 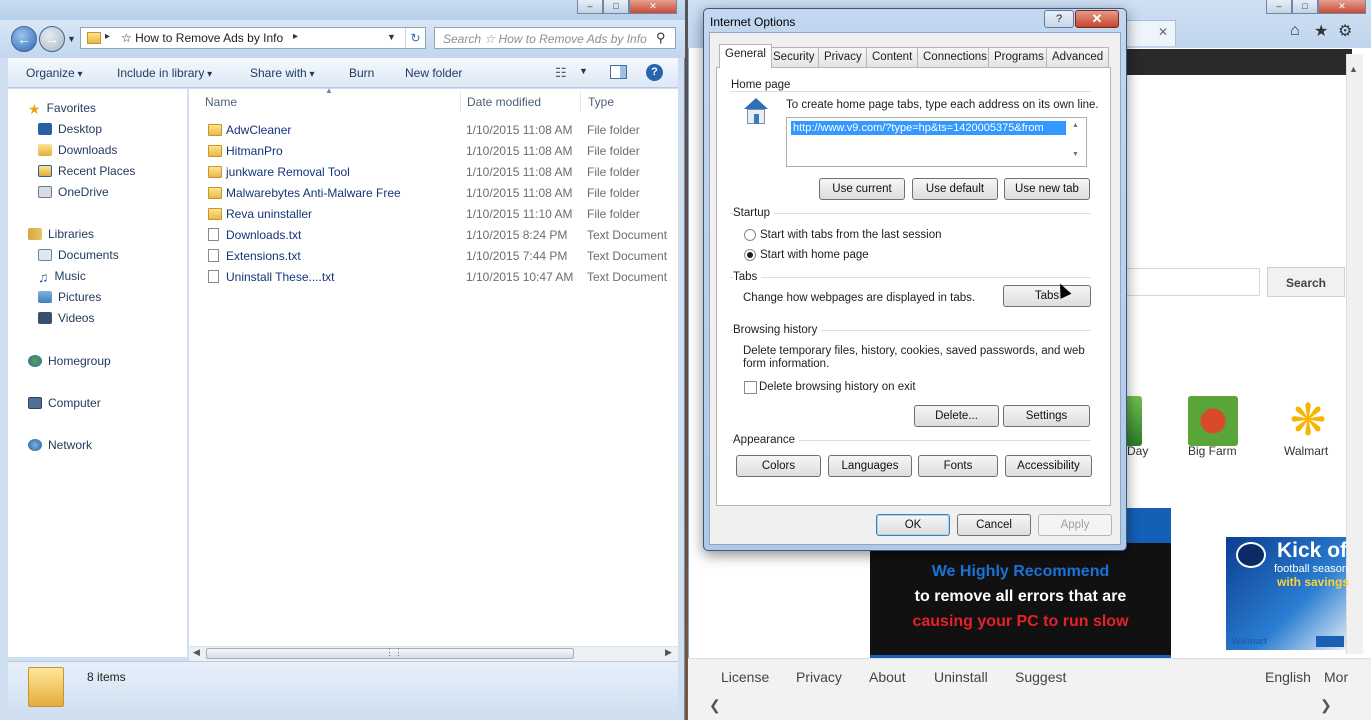 I want to click on radio-home-page-label: Start with home page, so click(x=814, y=255).